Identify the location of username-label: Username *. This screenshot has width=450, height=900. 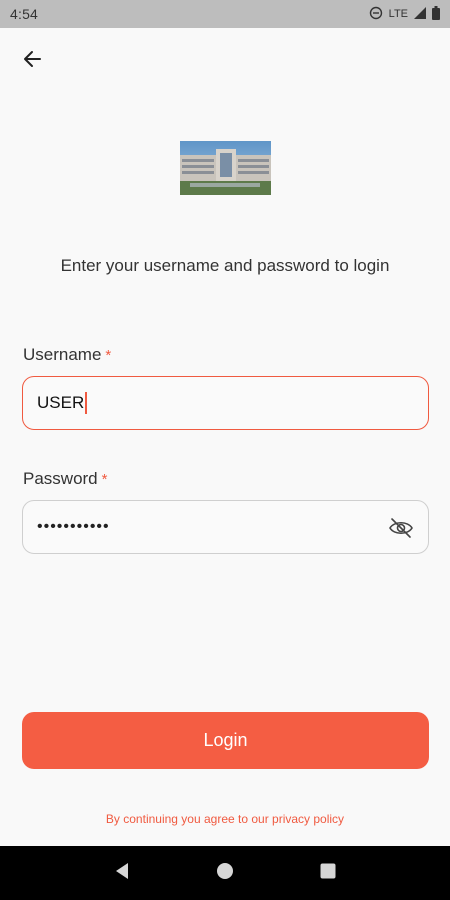
(67, 355).